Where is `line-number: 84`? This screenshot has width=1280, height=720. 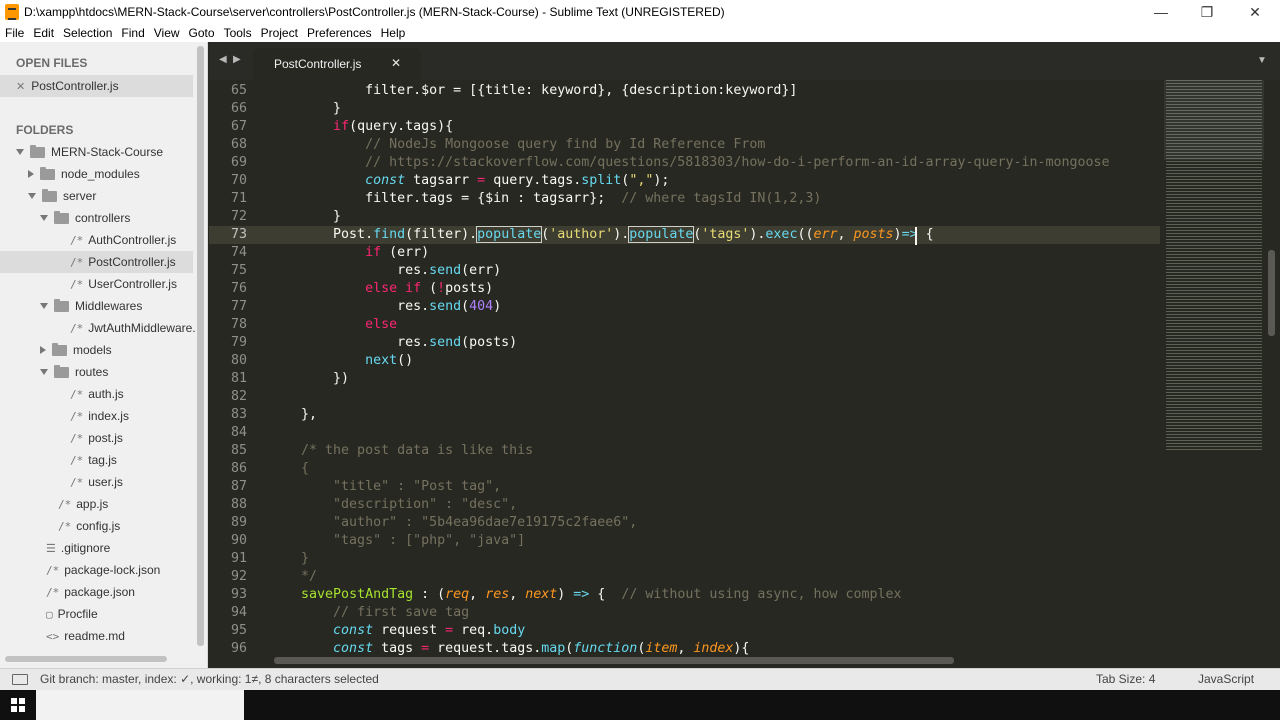
line-number: 84 is located at coordinates (238, 432).